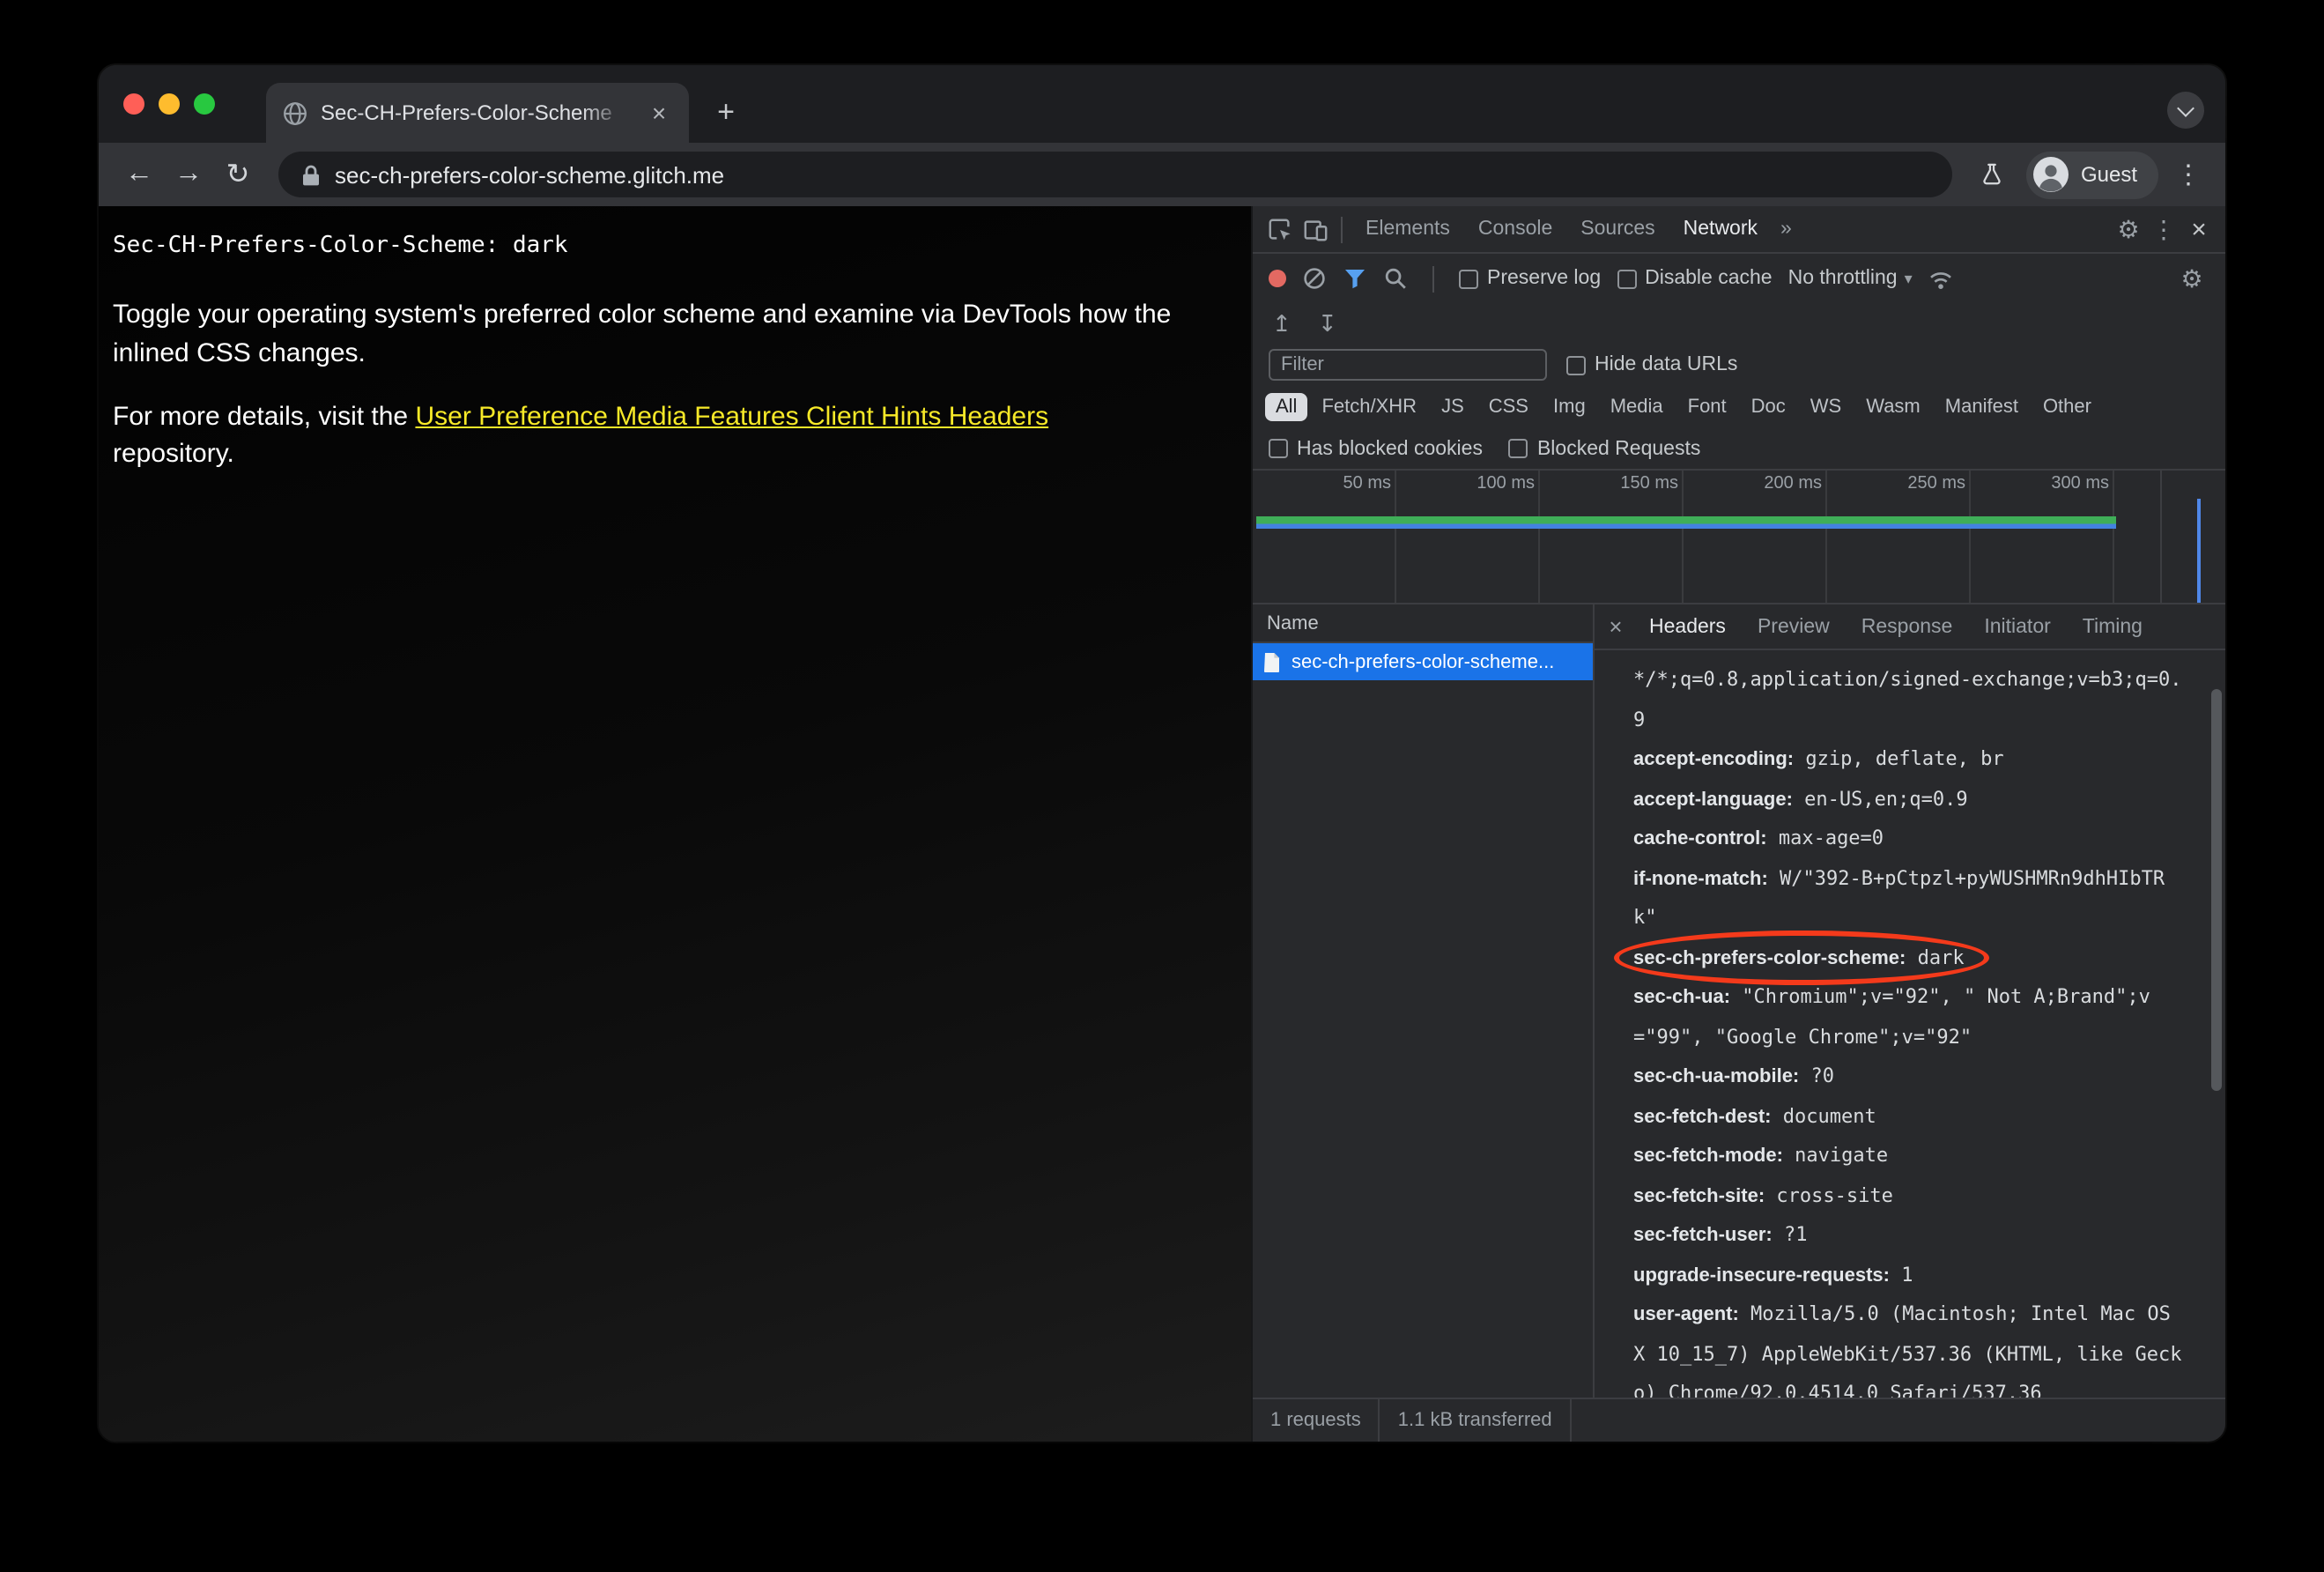  Describe the element at coordinates (1708, 1156) in the screenshot. I see `header-name: sec-fetch-mode:` at that location.